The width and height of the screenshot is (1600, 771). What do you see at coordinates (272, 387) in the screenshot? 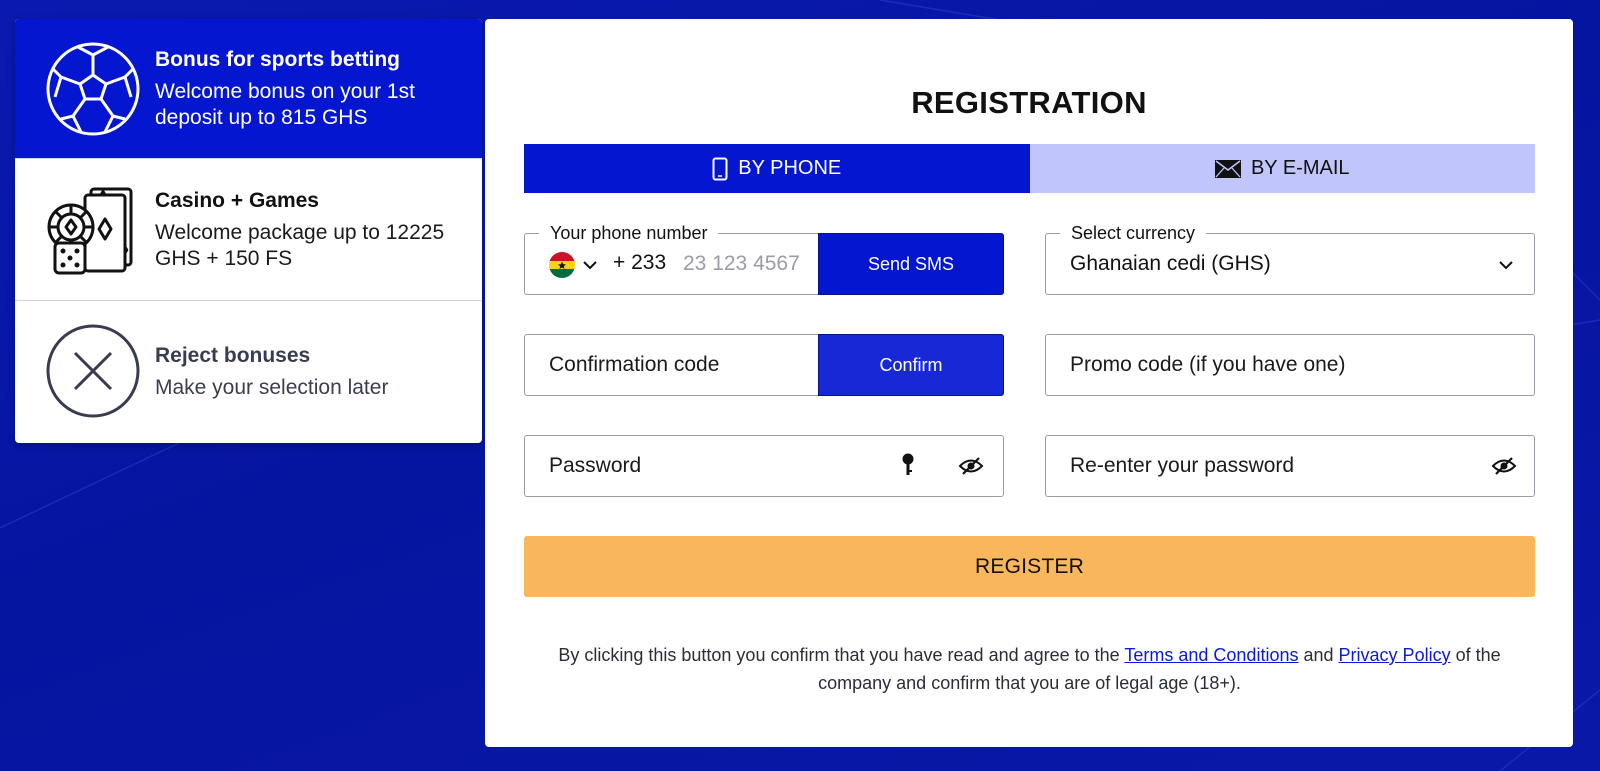
I see `bonus-description: Make your selection later` at bounding box center [272, 387].